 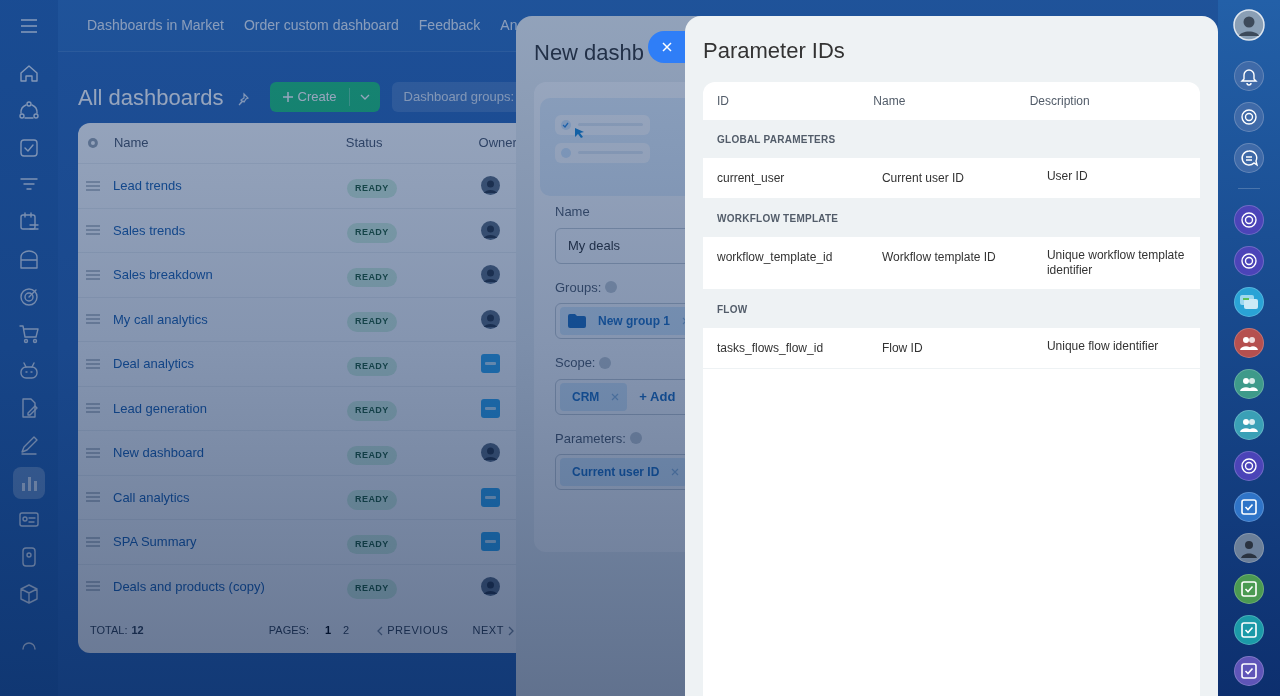 What do you see at coordinates (93, 143) in the screenshot?
I see `settings-icon` at bounding box center [93, 143].